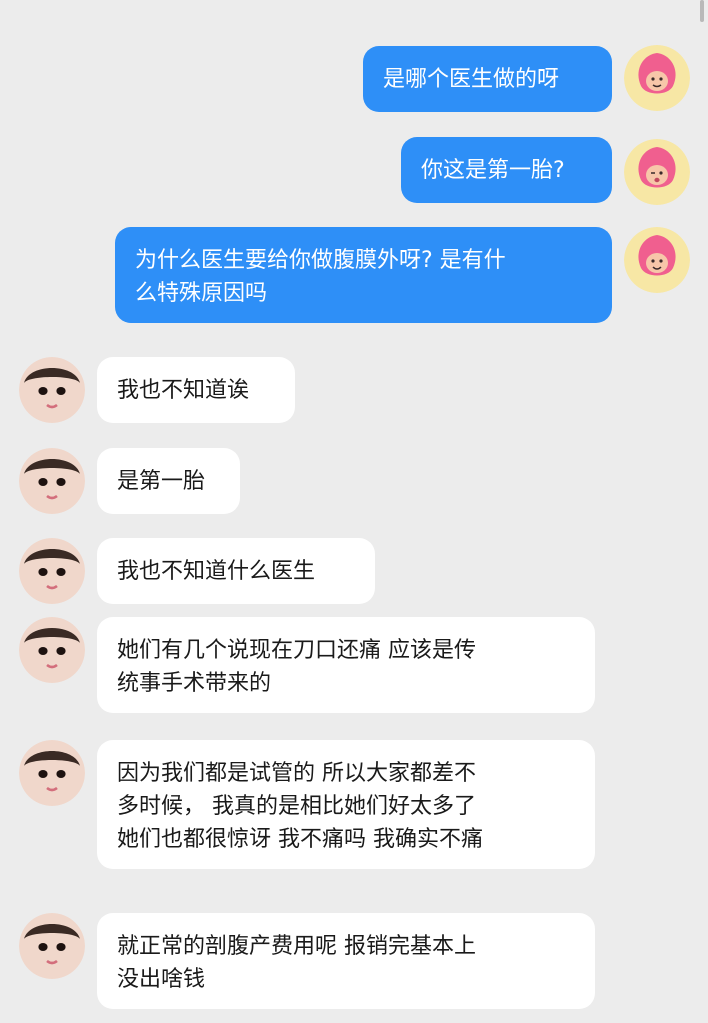 Image resolution: width=708 pixels, height=1023 pixels. I want to click on contact-avatar-baby, so click(52, 946).